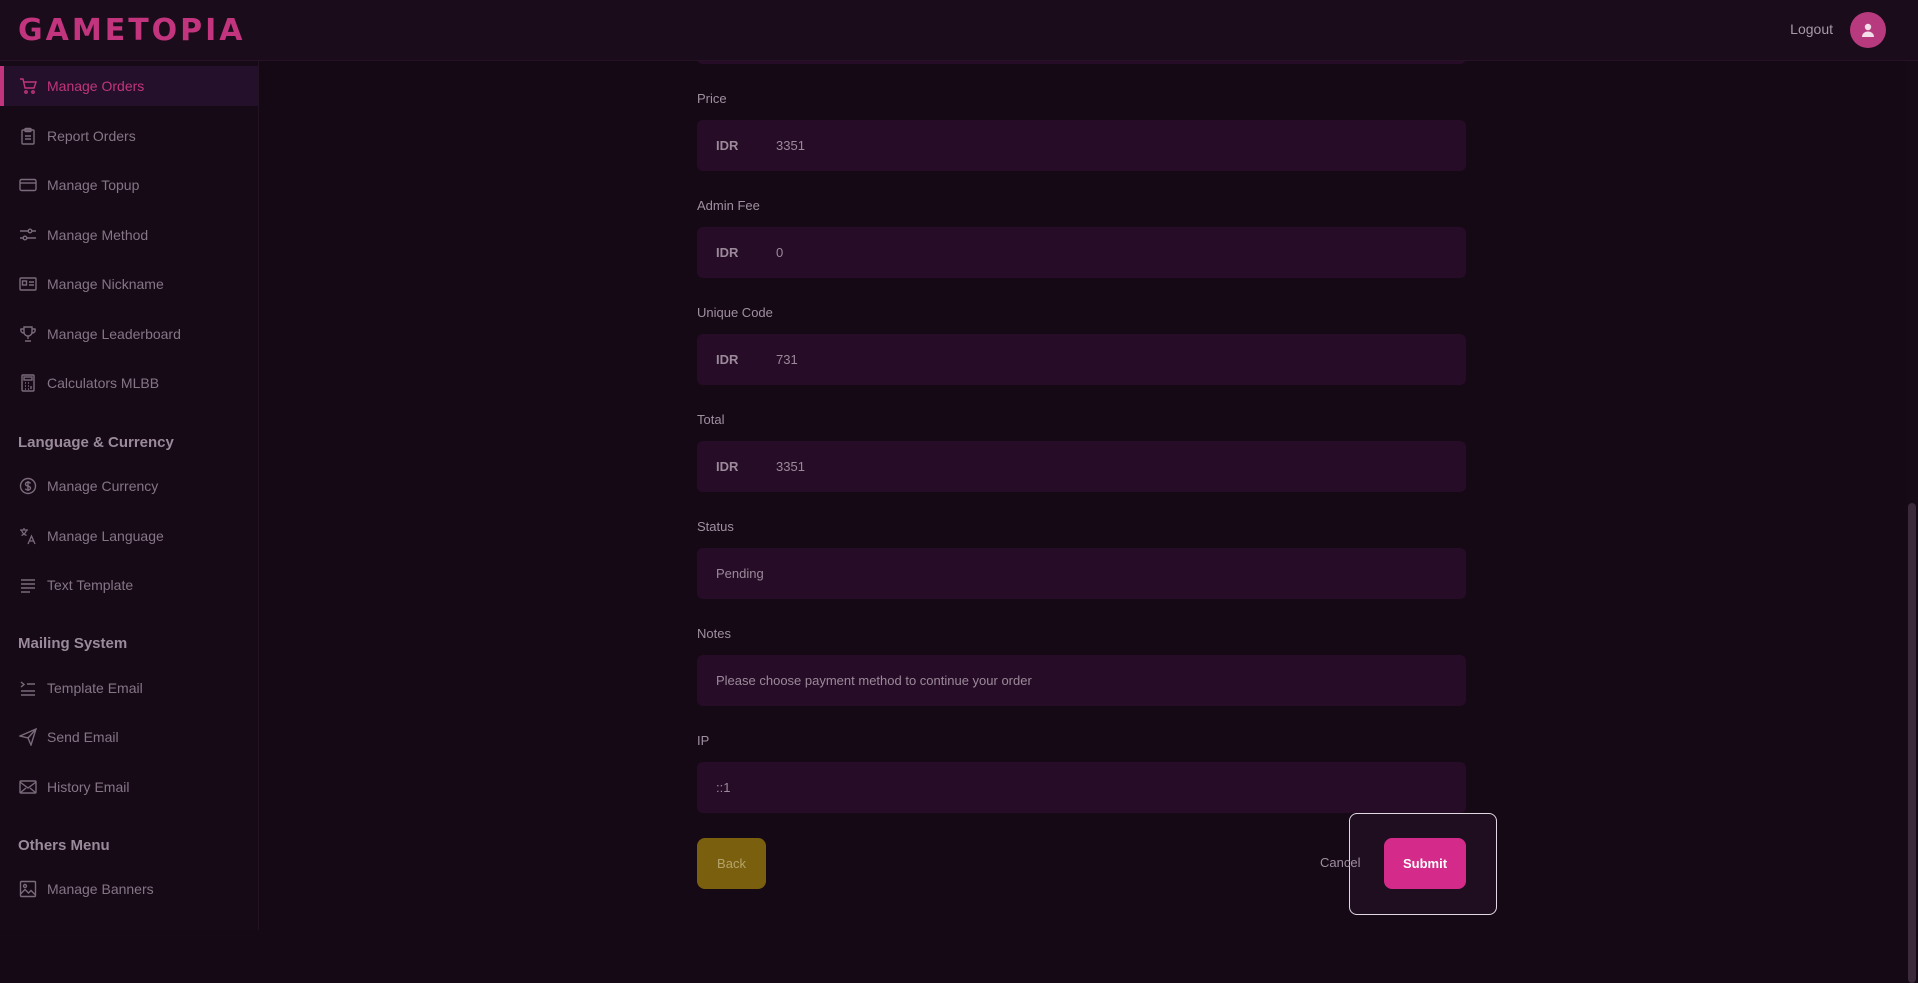 The height and width of the screenshot is (983, 1918). I want to click on sidebar-item-manage-banners: Manage Banners, so click(129, 889).